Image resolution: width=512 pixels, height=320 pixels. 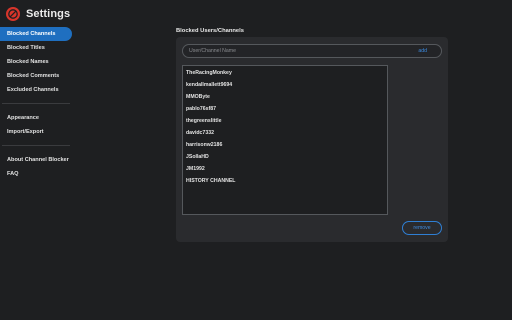 I want to click on sidebar-item-blocked-titles: Blocked Titles, so click(x=36, y=48).